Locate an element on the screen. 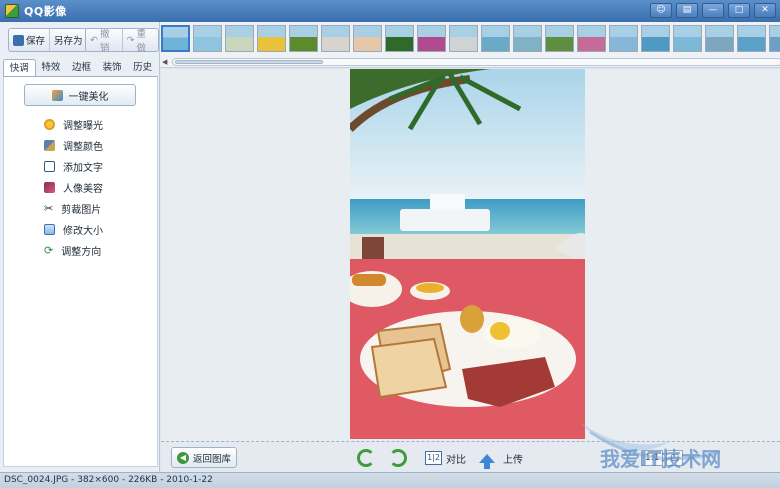  zoom-level: 1:1 is located at coordinates (652, 457).